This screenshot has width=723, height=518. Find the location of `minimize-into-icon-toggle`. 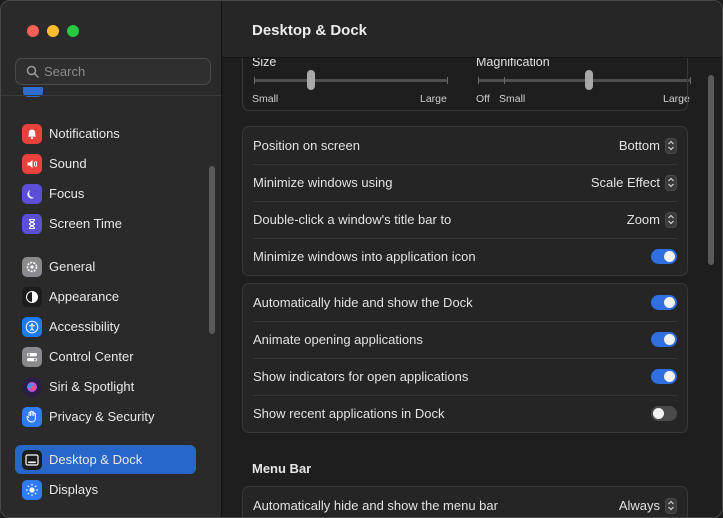

minimize-into-icon-toggle is located at coordinates (664, 256).